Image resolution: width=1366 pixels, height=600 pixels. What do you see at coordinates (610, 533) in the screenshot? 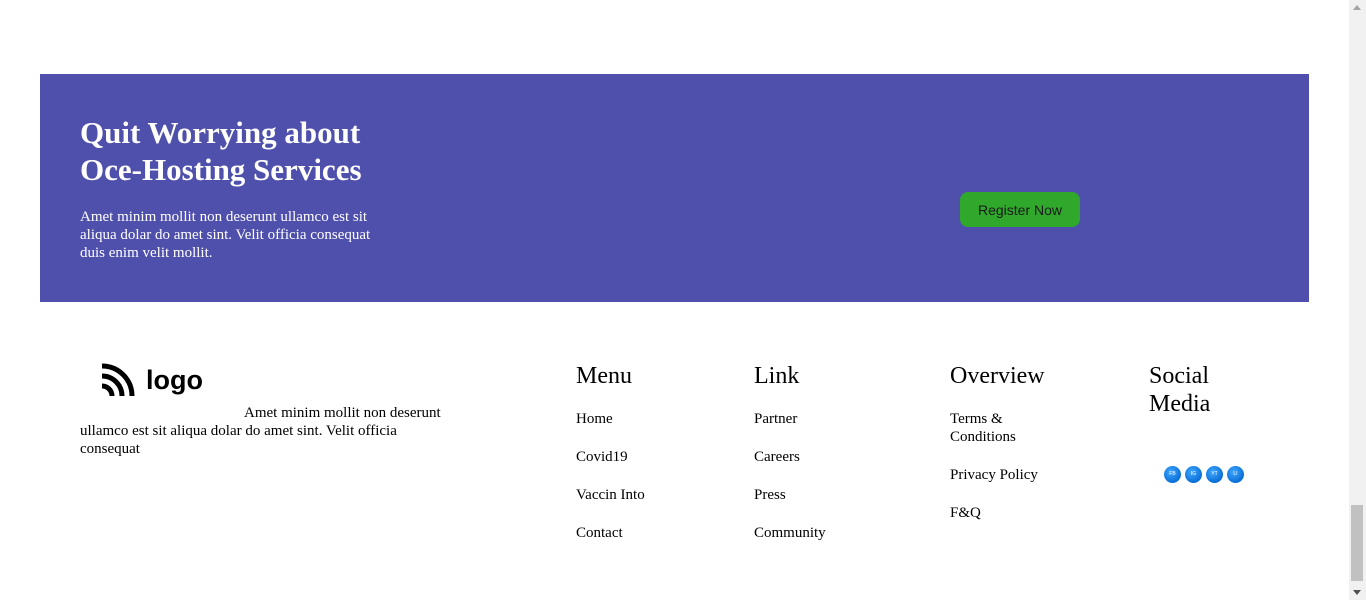
I see `menu-link-contact: Contact` at bounding box center [610, 533].